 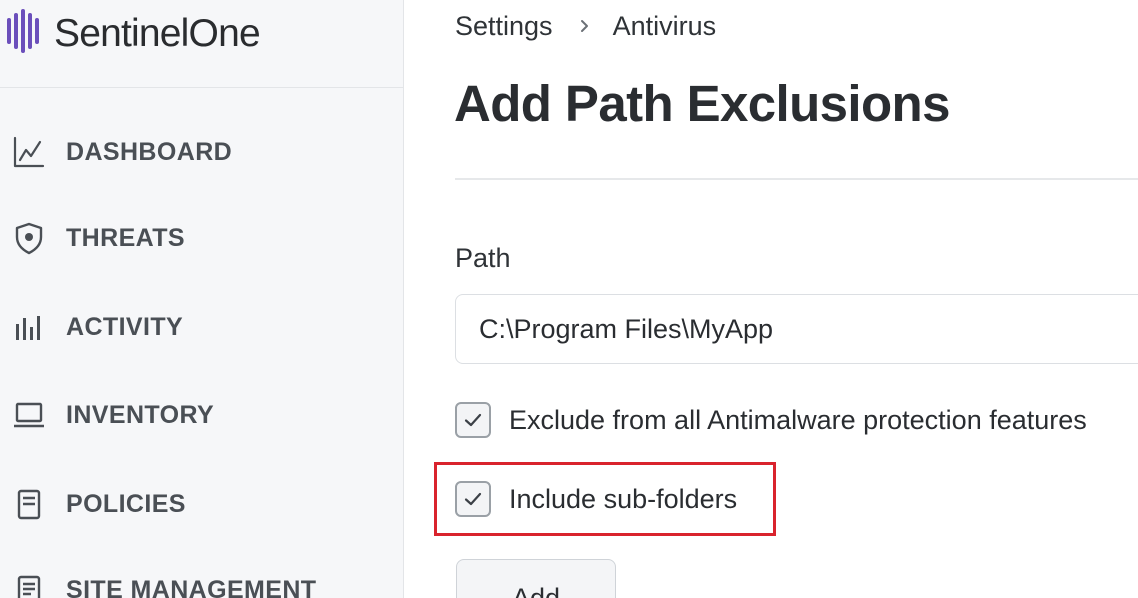 What do you see at coordinates (29, 415) in the screenshot?
I see `laptop-icon` at bounding box center [29, 415].